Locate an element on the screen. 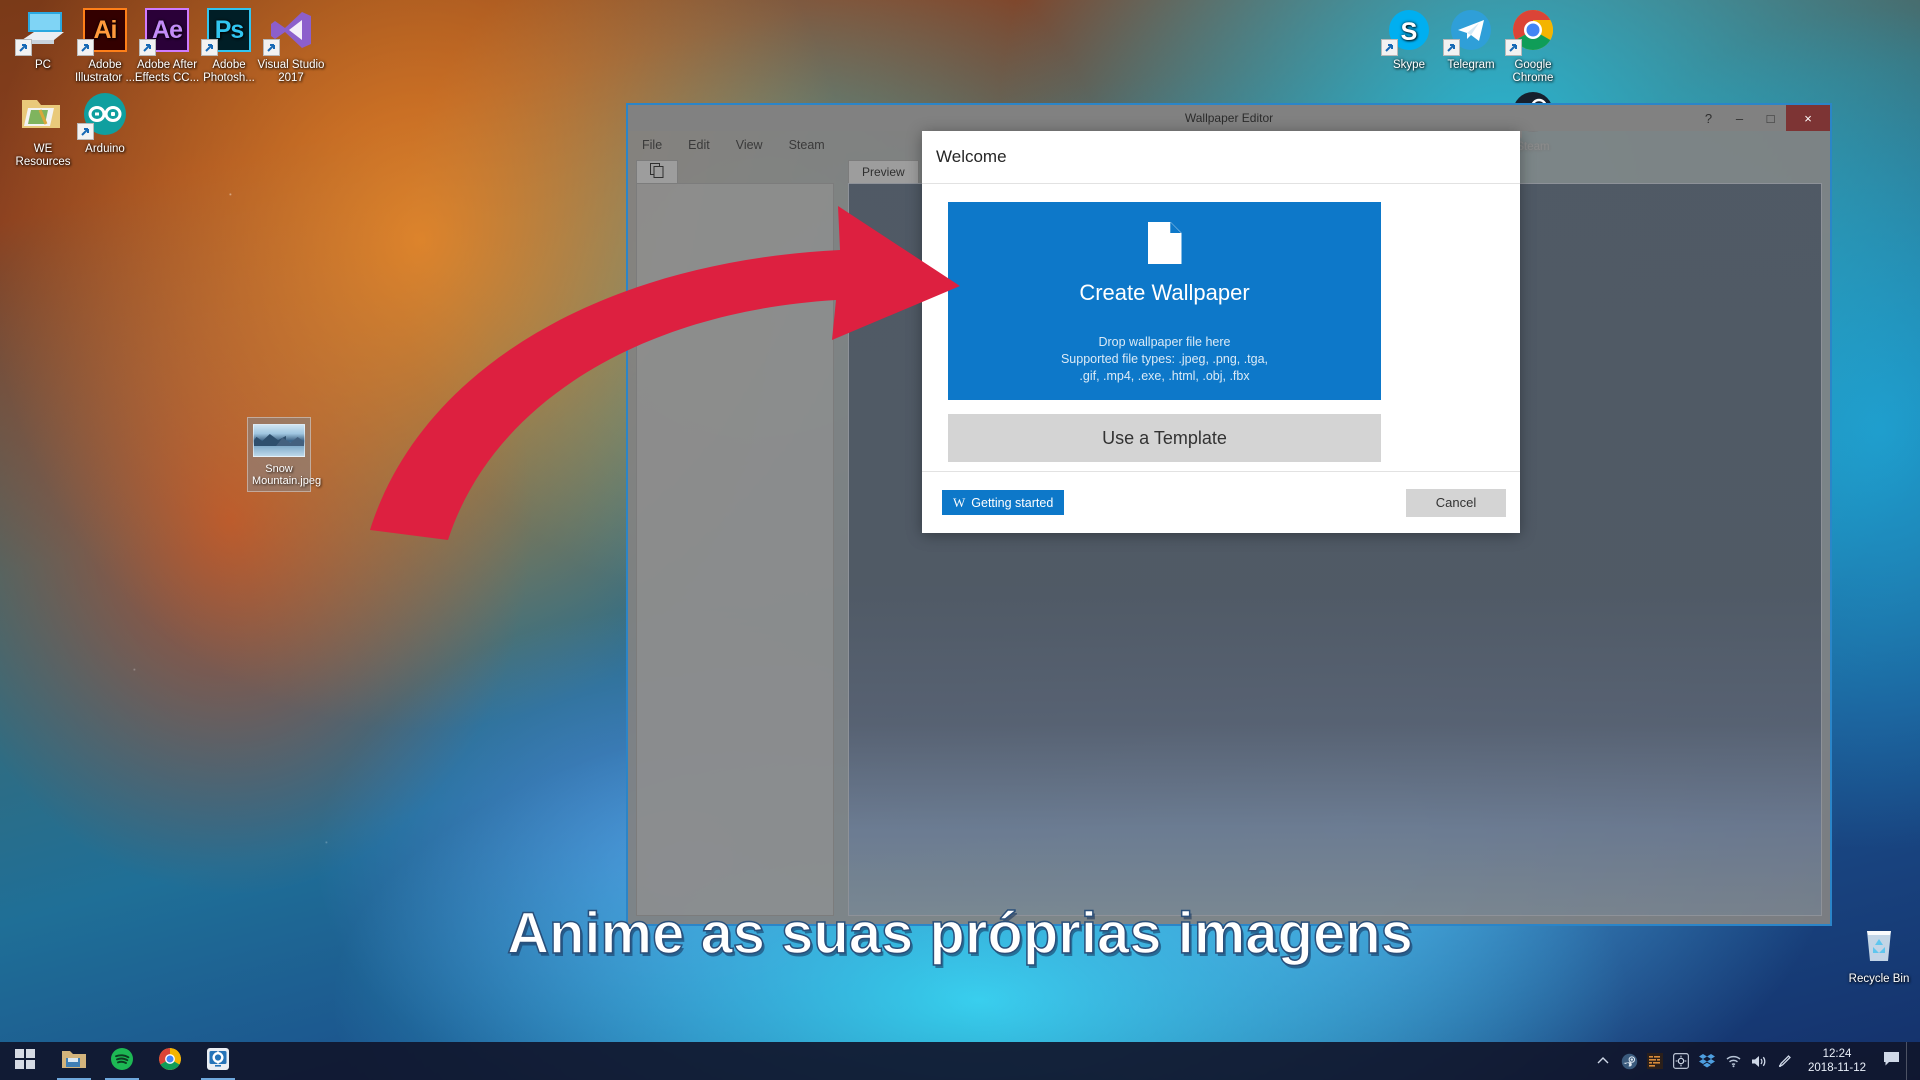  image-thumbnail is located at coordinates (279, 440).